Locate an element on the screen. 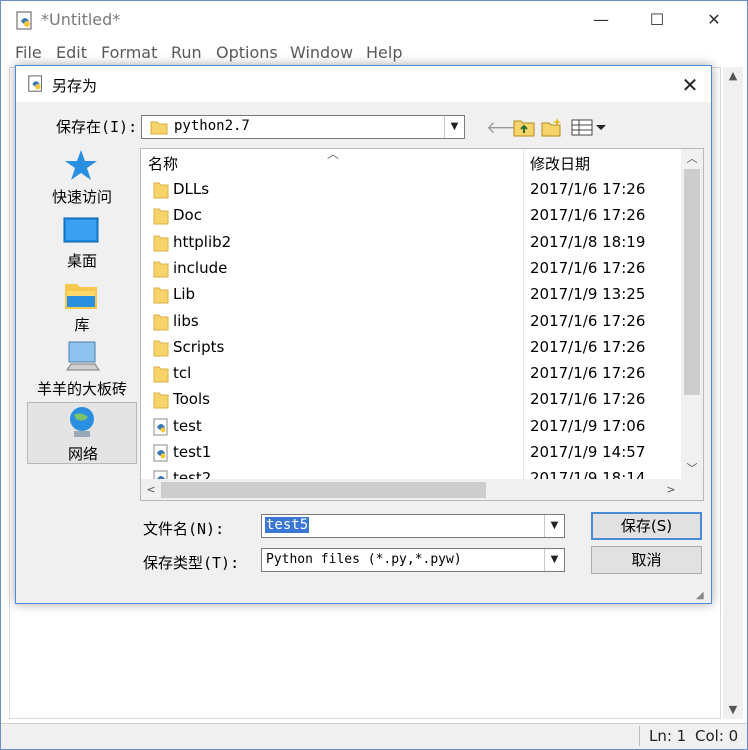 Image resolution: width=748 pixels, height=750 pixels. scroll-up-icon: ︿ is located at coordinates (692, 159).